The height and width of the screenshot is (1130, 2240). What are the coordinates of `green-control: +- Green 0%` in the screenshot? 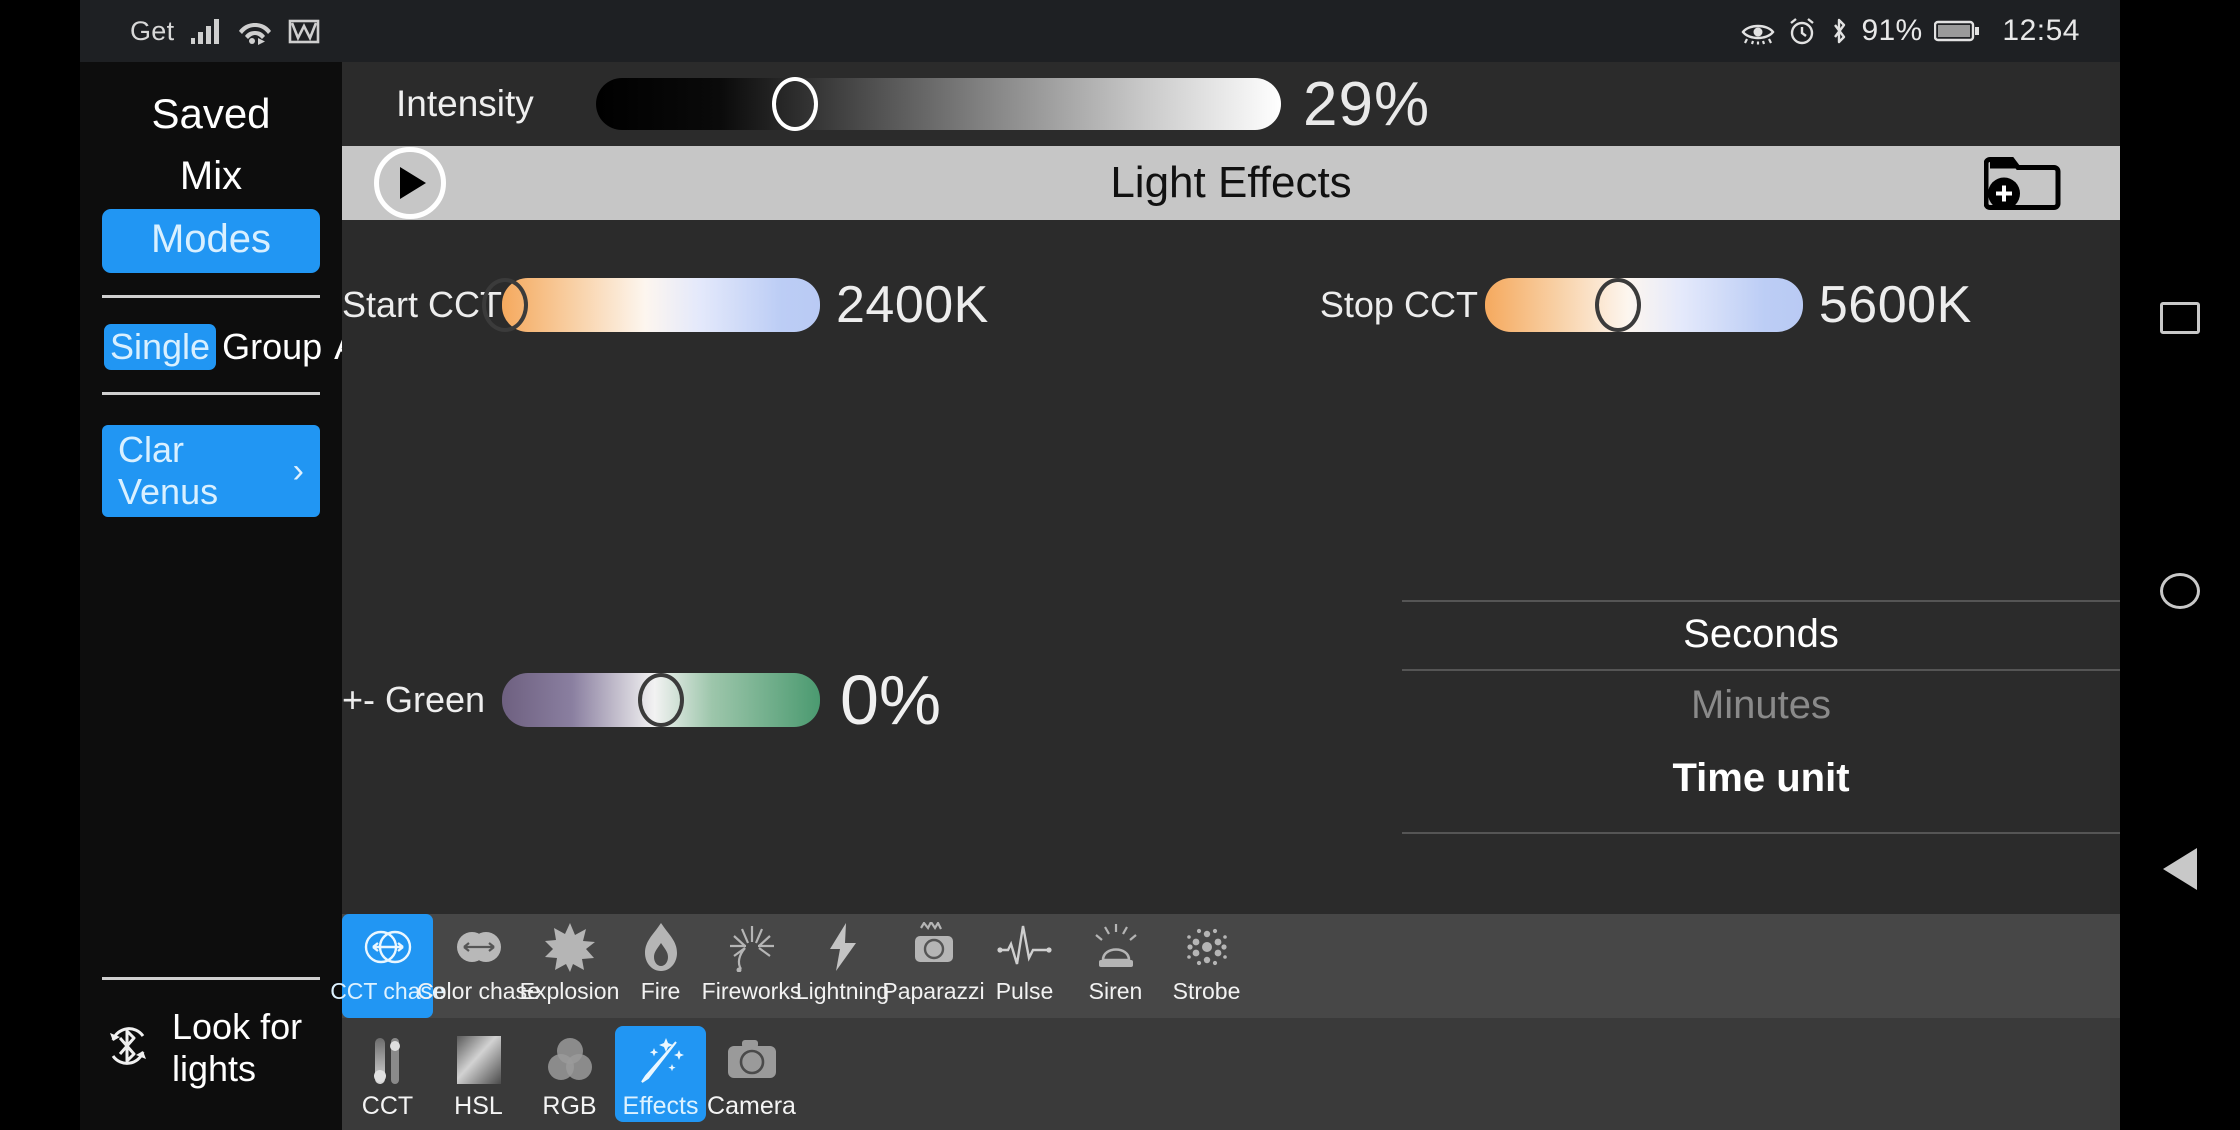 It's located at (641, 700).